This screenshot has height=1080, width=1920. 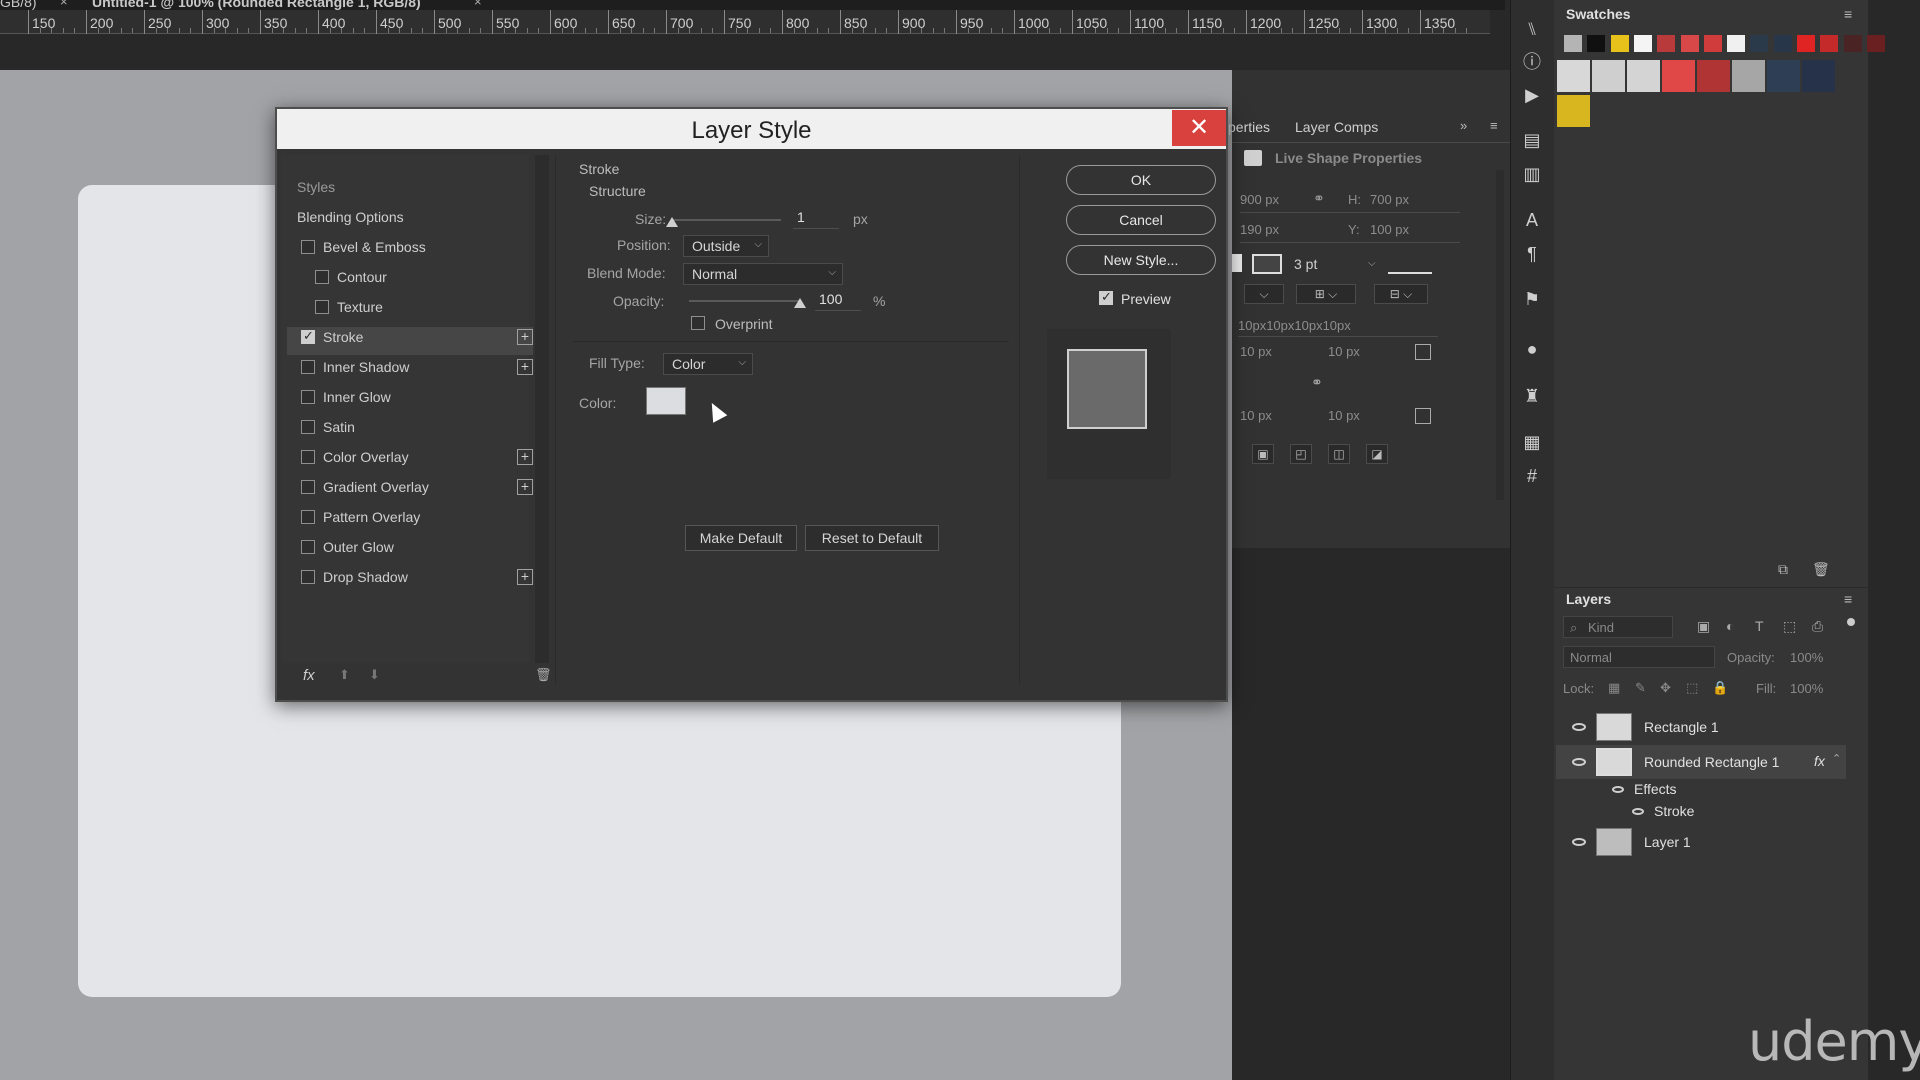 What do you see at coordinates (1720, 688) in the screenshot?
I see `lock-all-icon: 🔒` at bounding box center [1720, 688].